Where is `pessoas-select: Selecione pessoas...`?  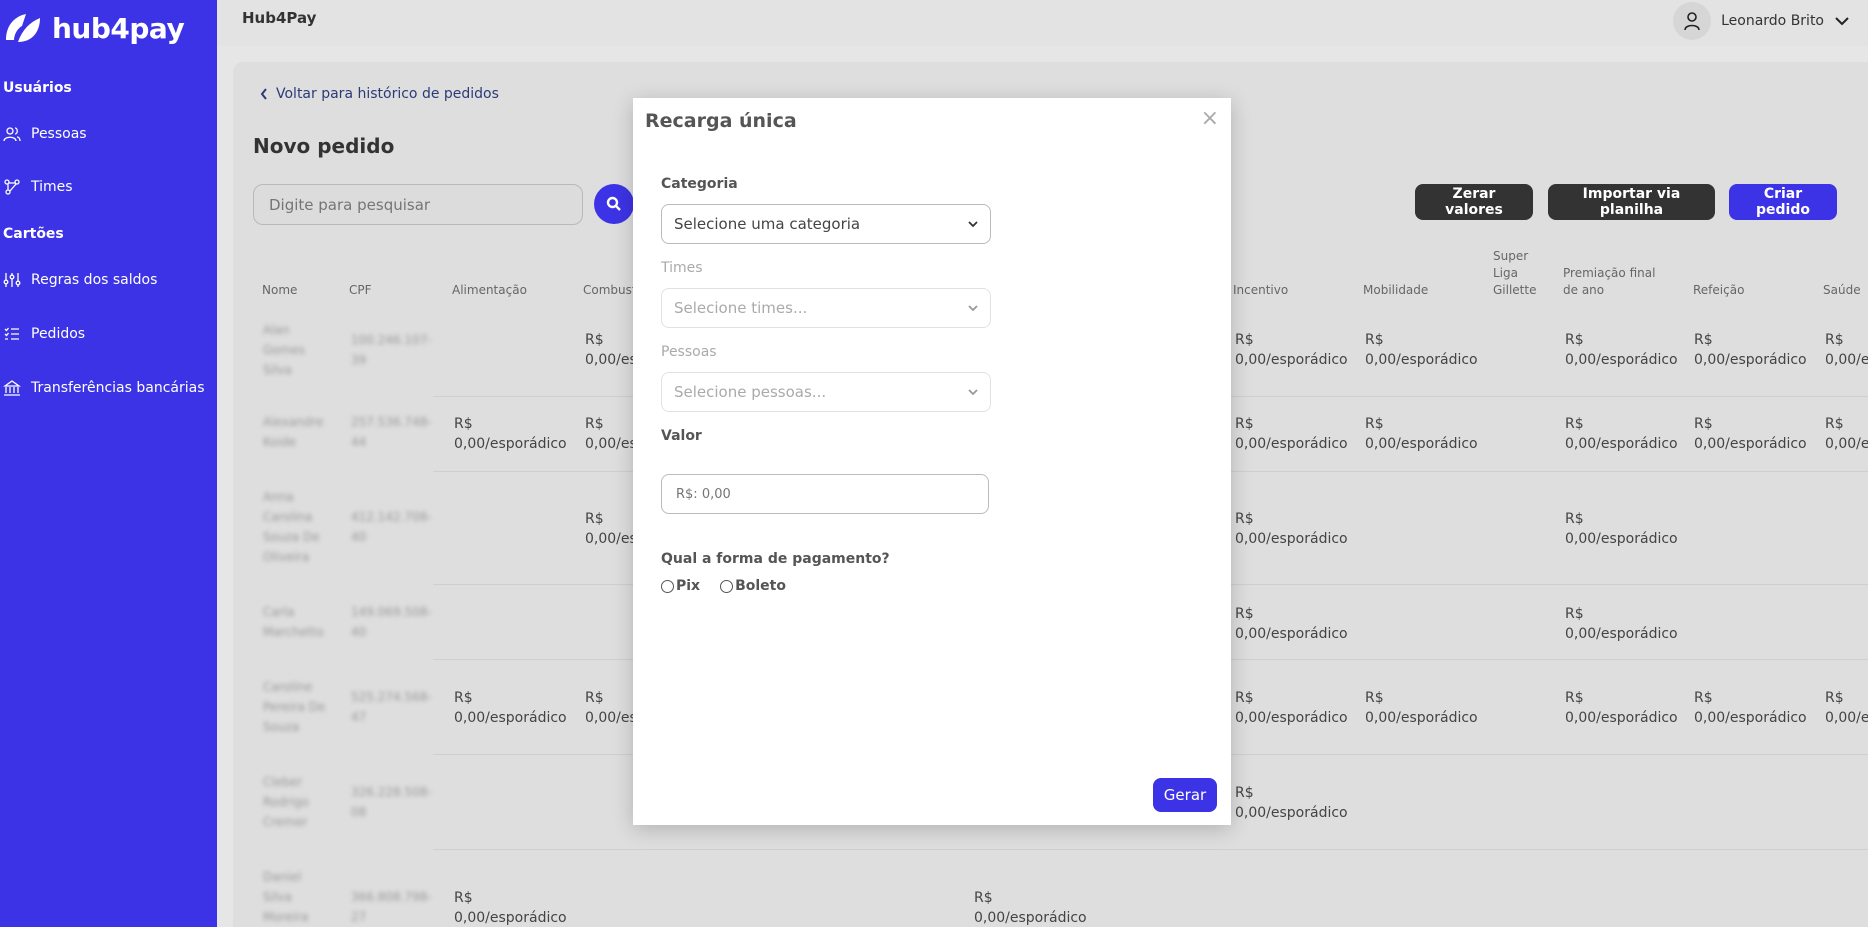
pessoas-select: Selecione pessoas... is located at coordinates (826, 392).